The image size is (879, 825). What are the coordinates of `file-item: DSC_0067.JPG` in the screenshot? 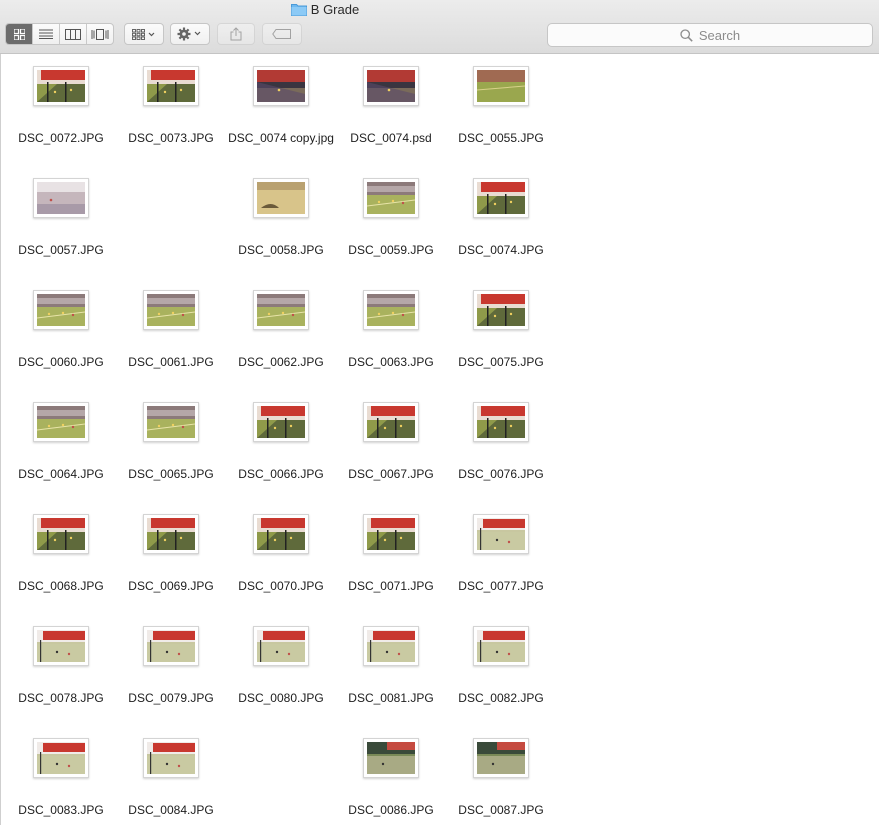 It's located at (391, 442).